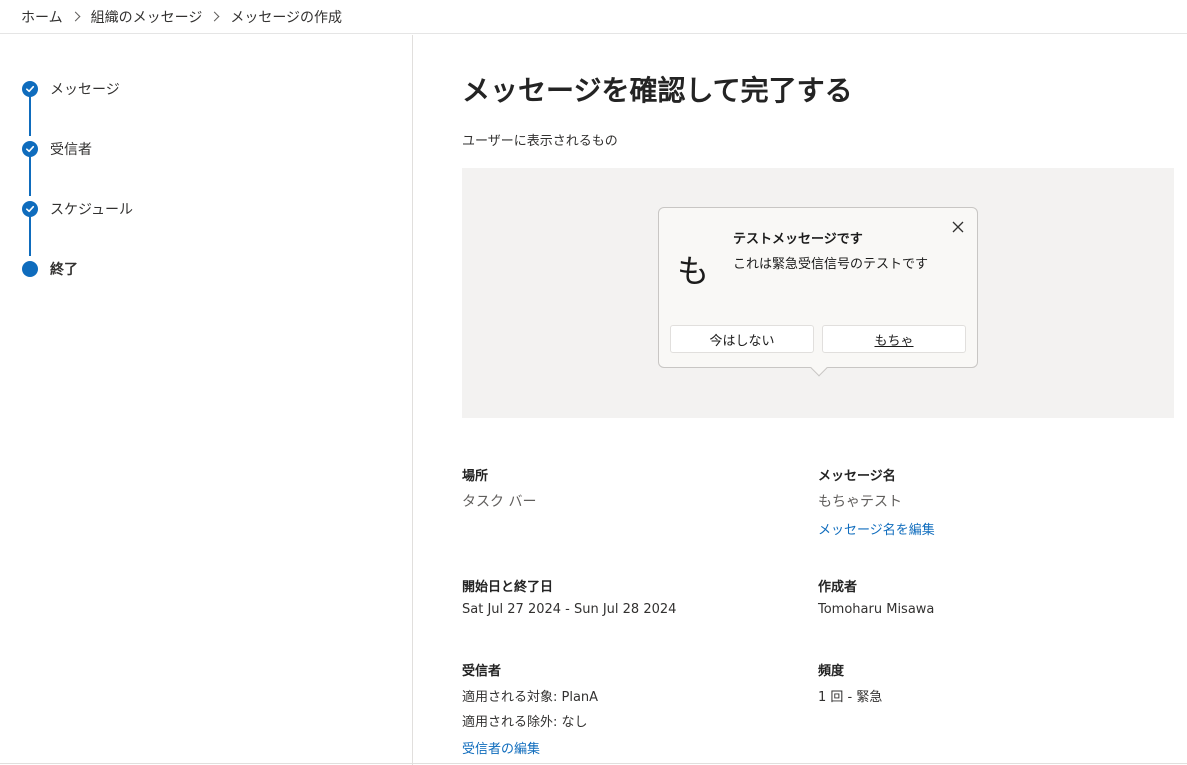 The width and height of the screenshot is (1187, 765). I want to click on field-label: 開始日と終了日, so click(508, 587).